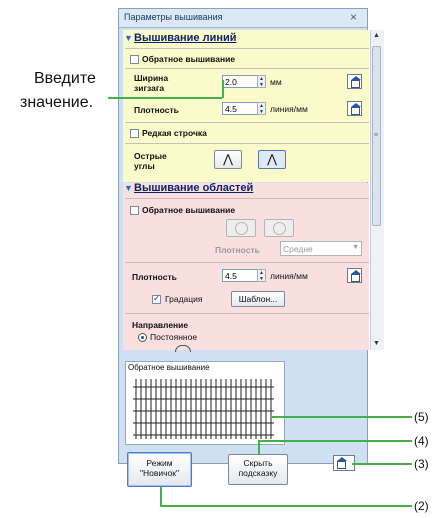 This screenshot has height=518, width=444. Describe the element at coordinates (142, 337) in the screenshot. I see `direction-radio` at that location.